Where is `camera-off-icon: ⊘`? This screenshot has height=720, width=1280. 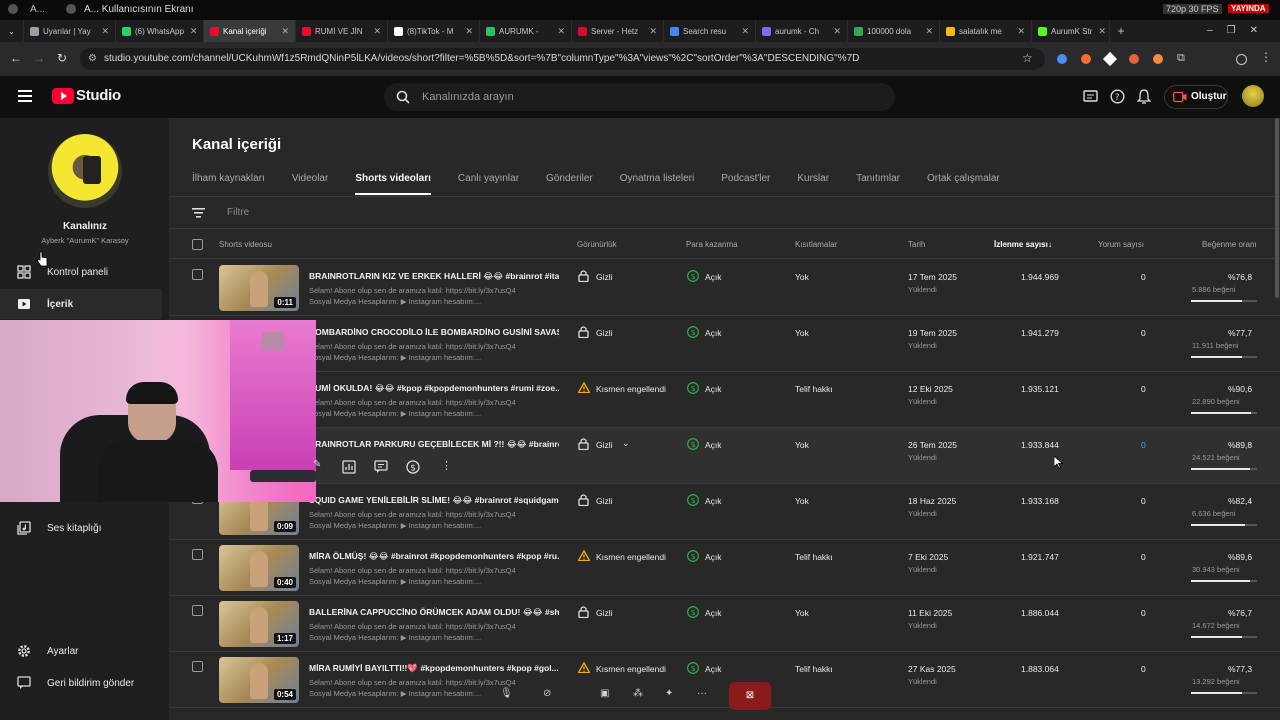
camera-off-icon: ⊘ is located at coordinates (547, 693).